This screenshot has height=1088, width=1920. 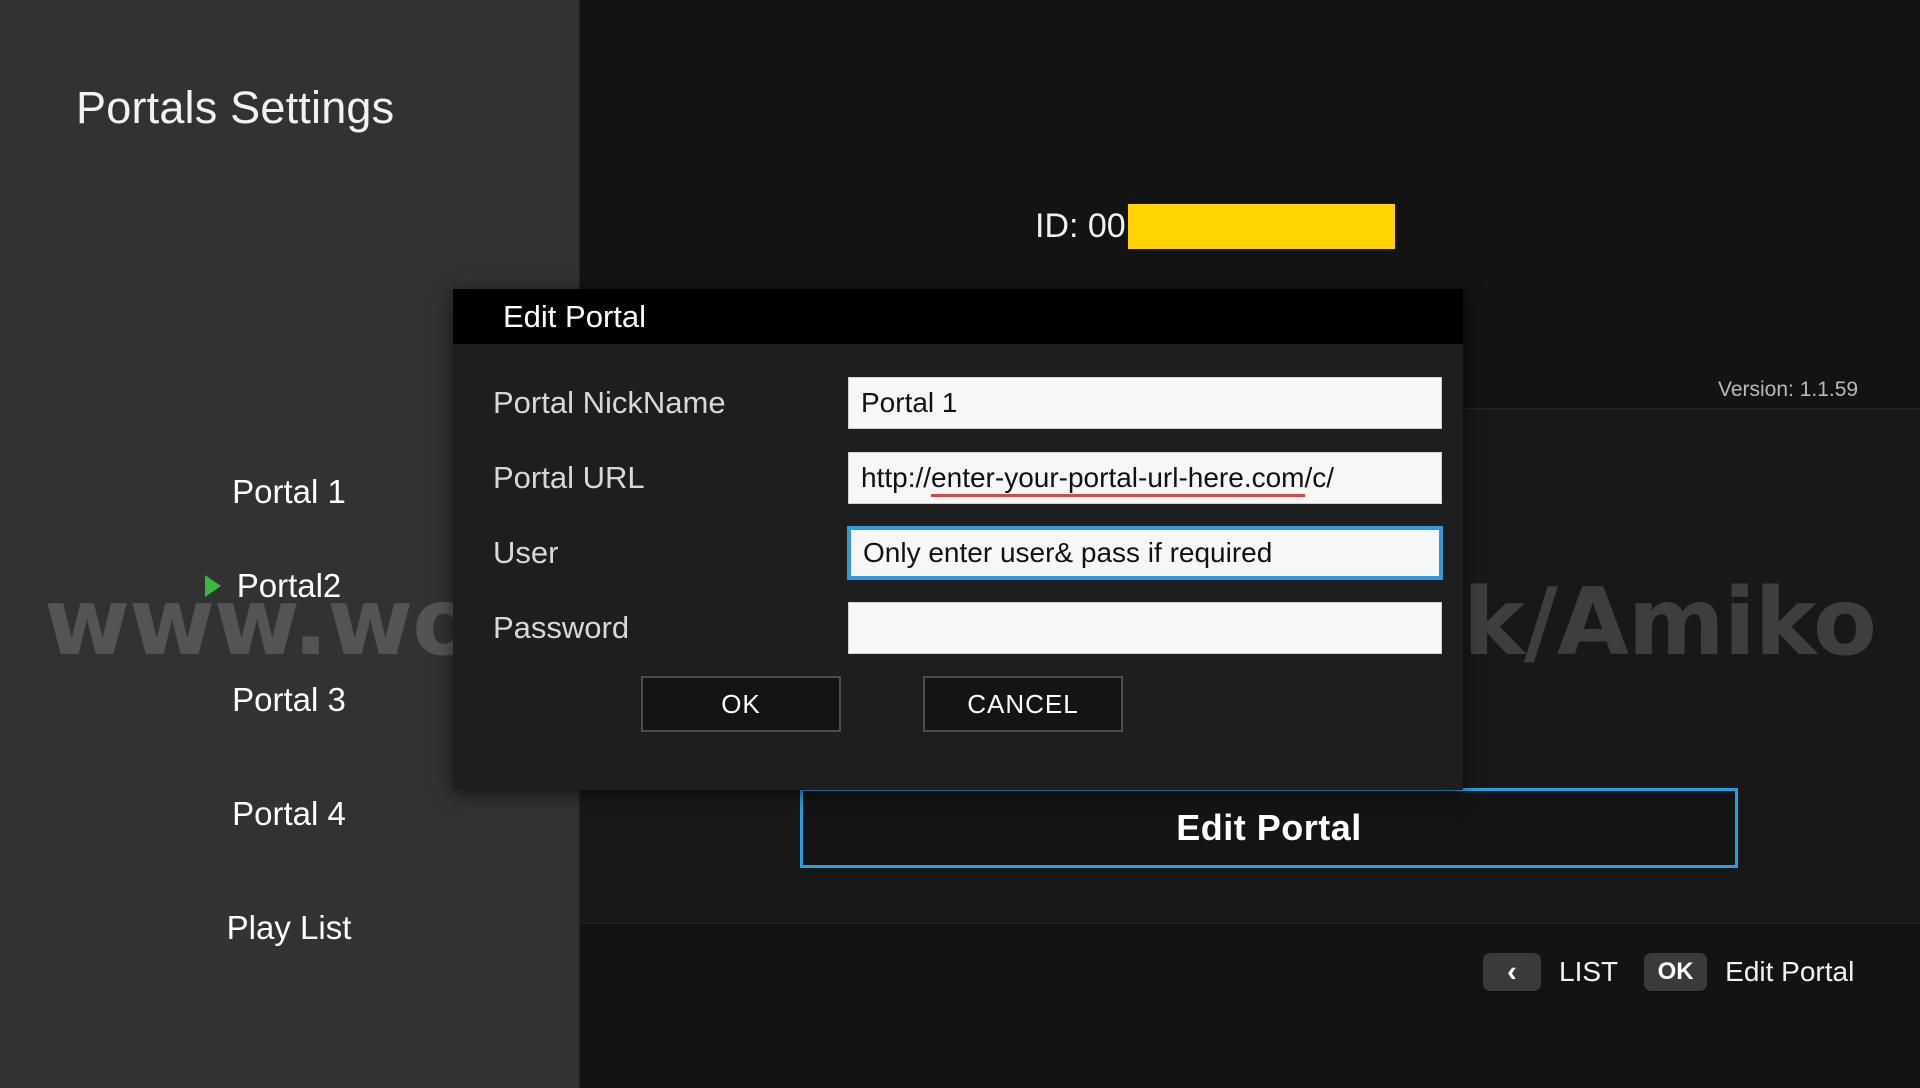 I want to click on password-label: Password, so click(x=561, y=627).